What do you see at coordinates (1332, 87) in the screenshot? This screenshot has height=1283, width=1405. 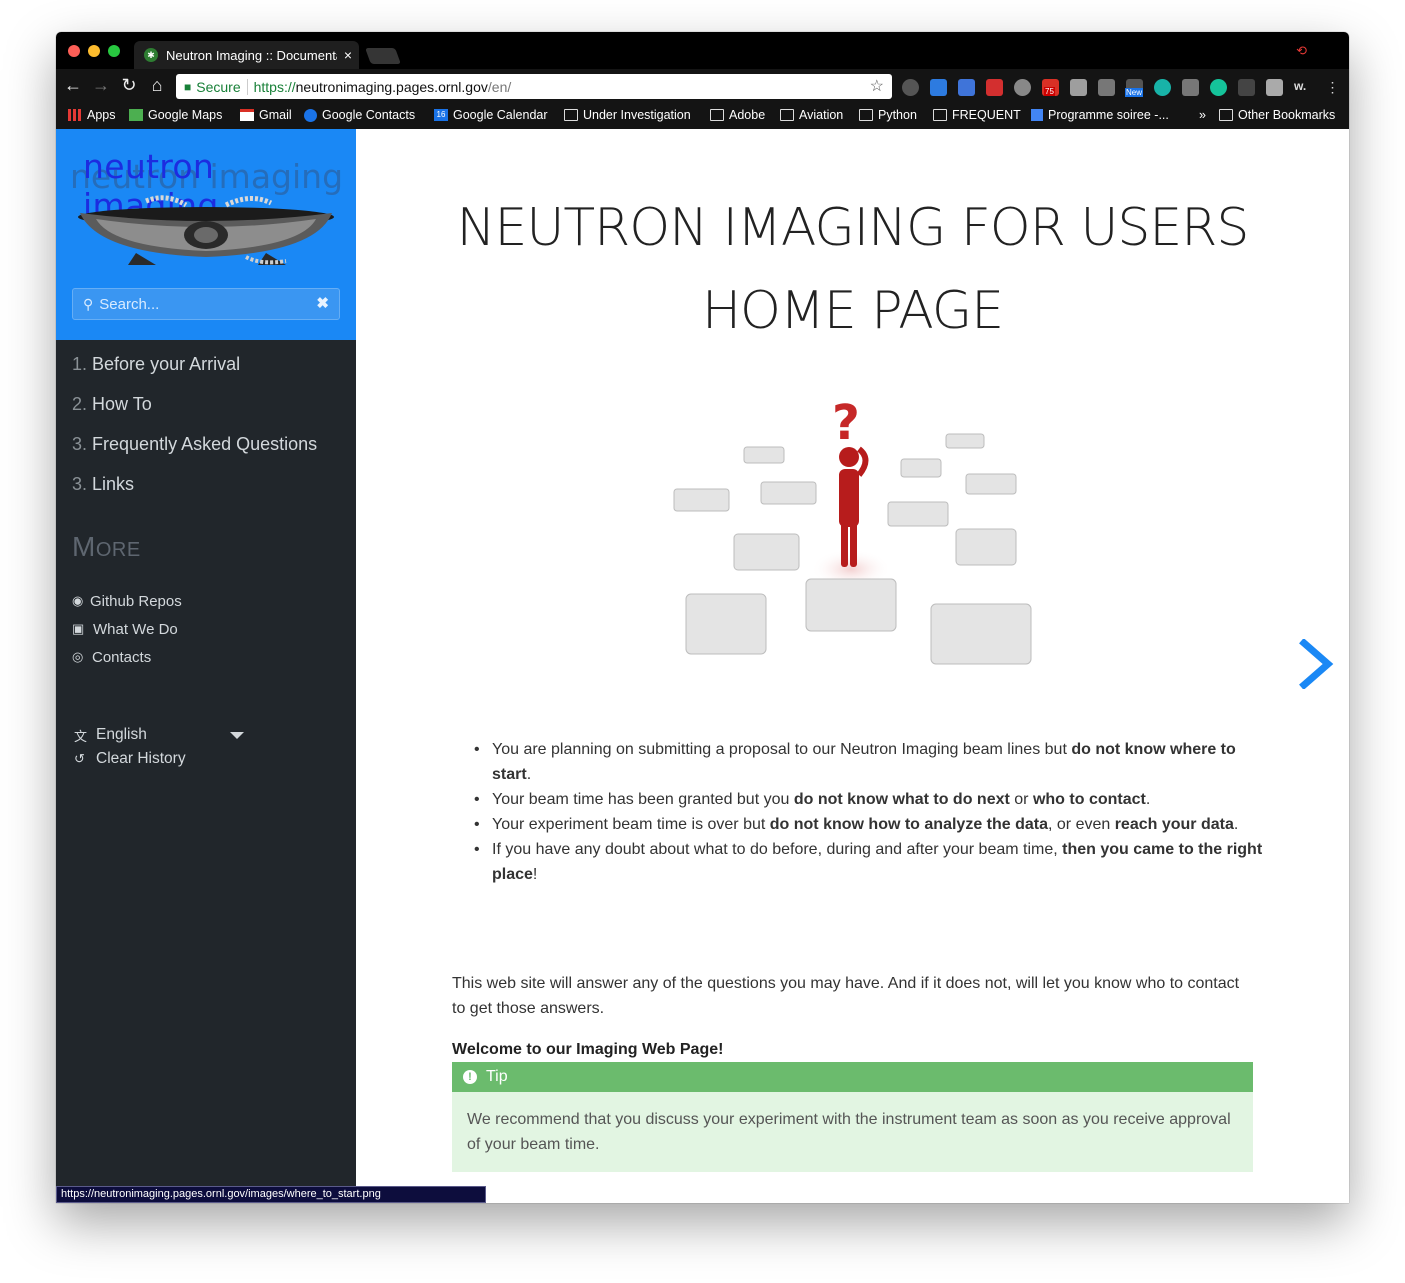 I see `browser-menu-icon: ⋮` at bounding box center [1332, 87].